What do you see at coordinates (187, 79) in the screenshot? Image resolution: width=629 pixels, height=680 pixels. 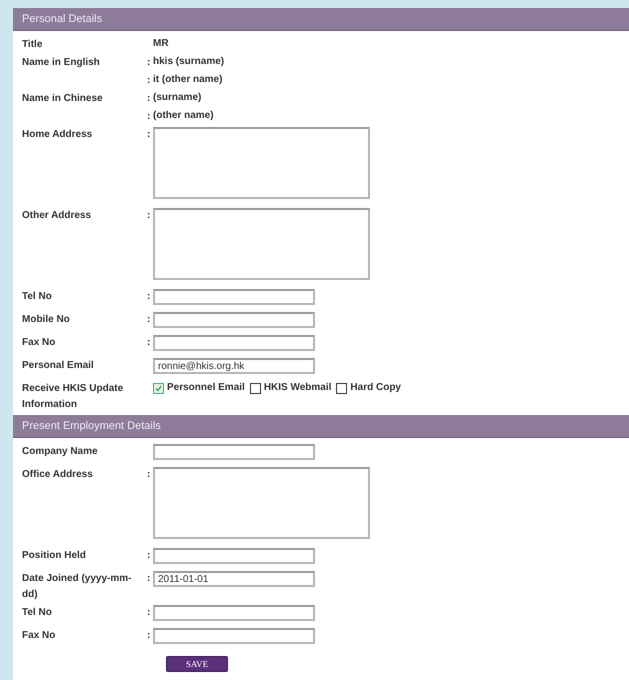 I see `field-value: it (other name)` at bounding box center [187, 79].